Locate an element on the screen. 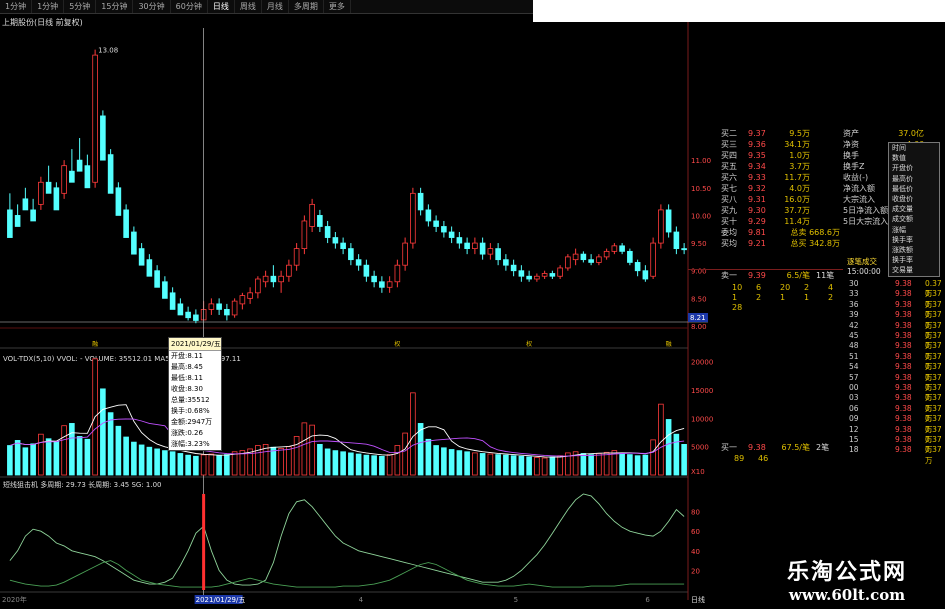  tick-row: 57 9.38 0.37万 is located at coordinates (895, 382).